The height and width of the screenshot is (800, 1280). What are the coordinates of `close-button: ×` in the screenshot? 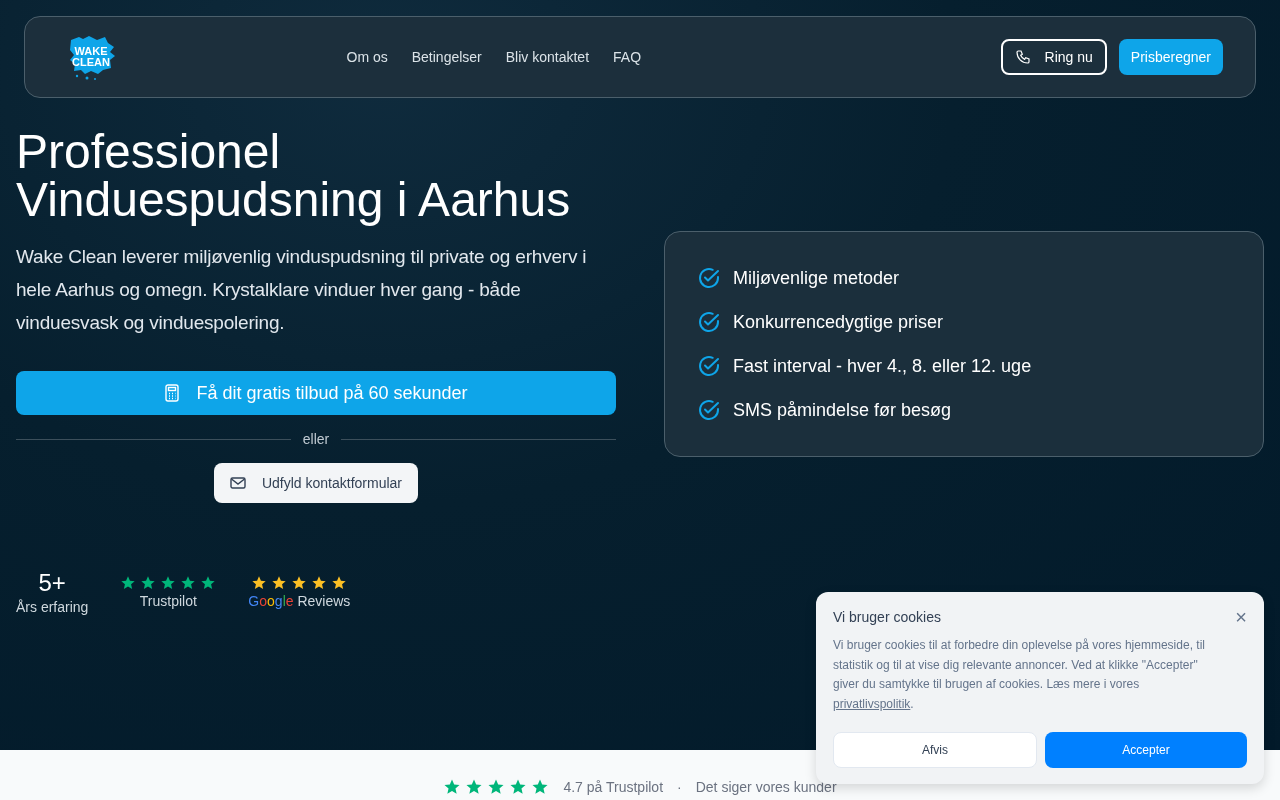 It's located at (1241, 617).